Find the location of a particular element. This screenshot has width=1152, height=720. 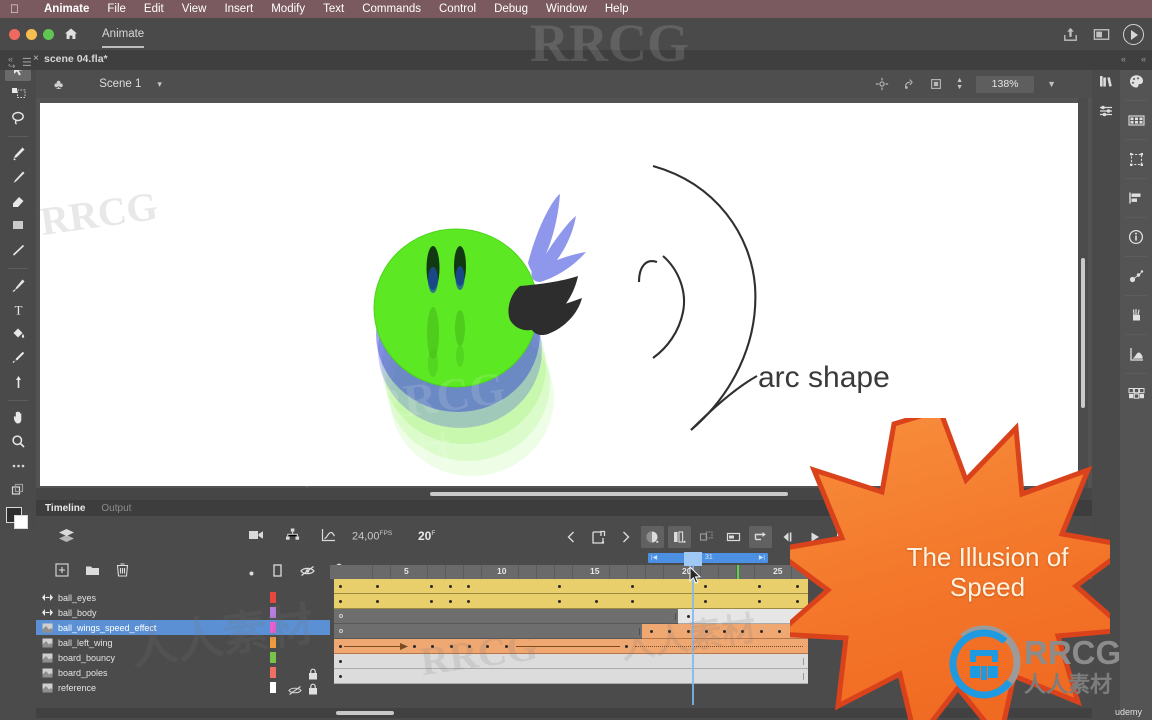

window-close-button is located at coordinates (14, 34).